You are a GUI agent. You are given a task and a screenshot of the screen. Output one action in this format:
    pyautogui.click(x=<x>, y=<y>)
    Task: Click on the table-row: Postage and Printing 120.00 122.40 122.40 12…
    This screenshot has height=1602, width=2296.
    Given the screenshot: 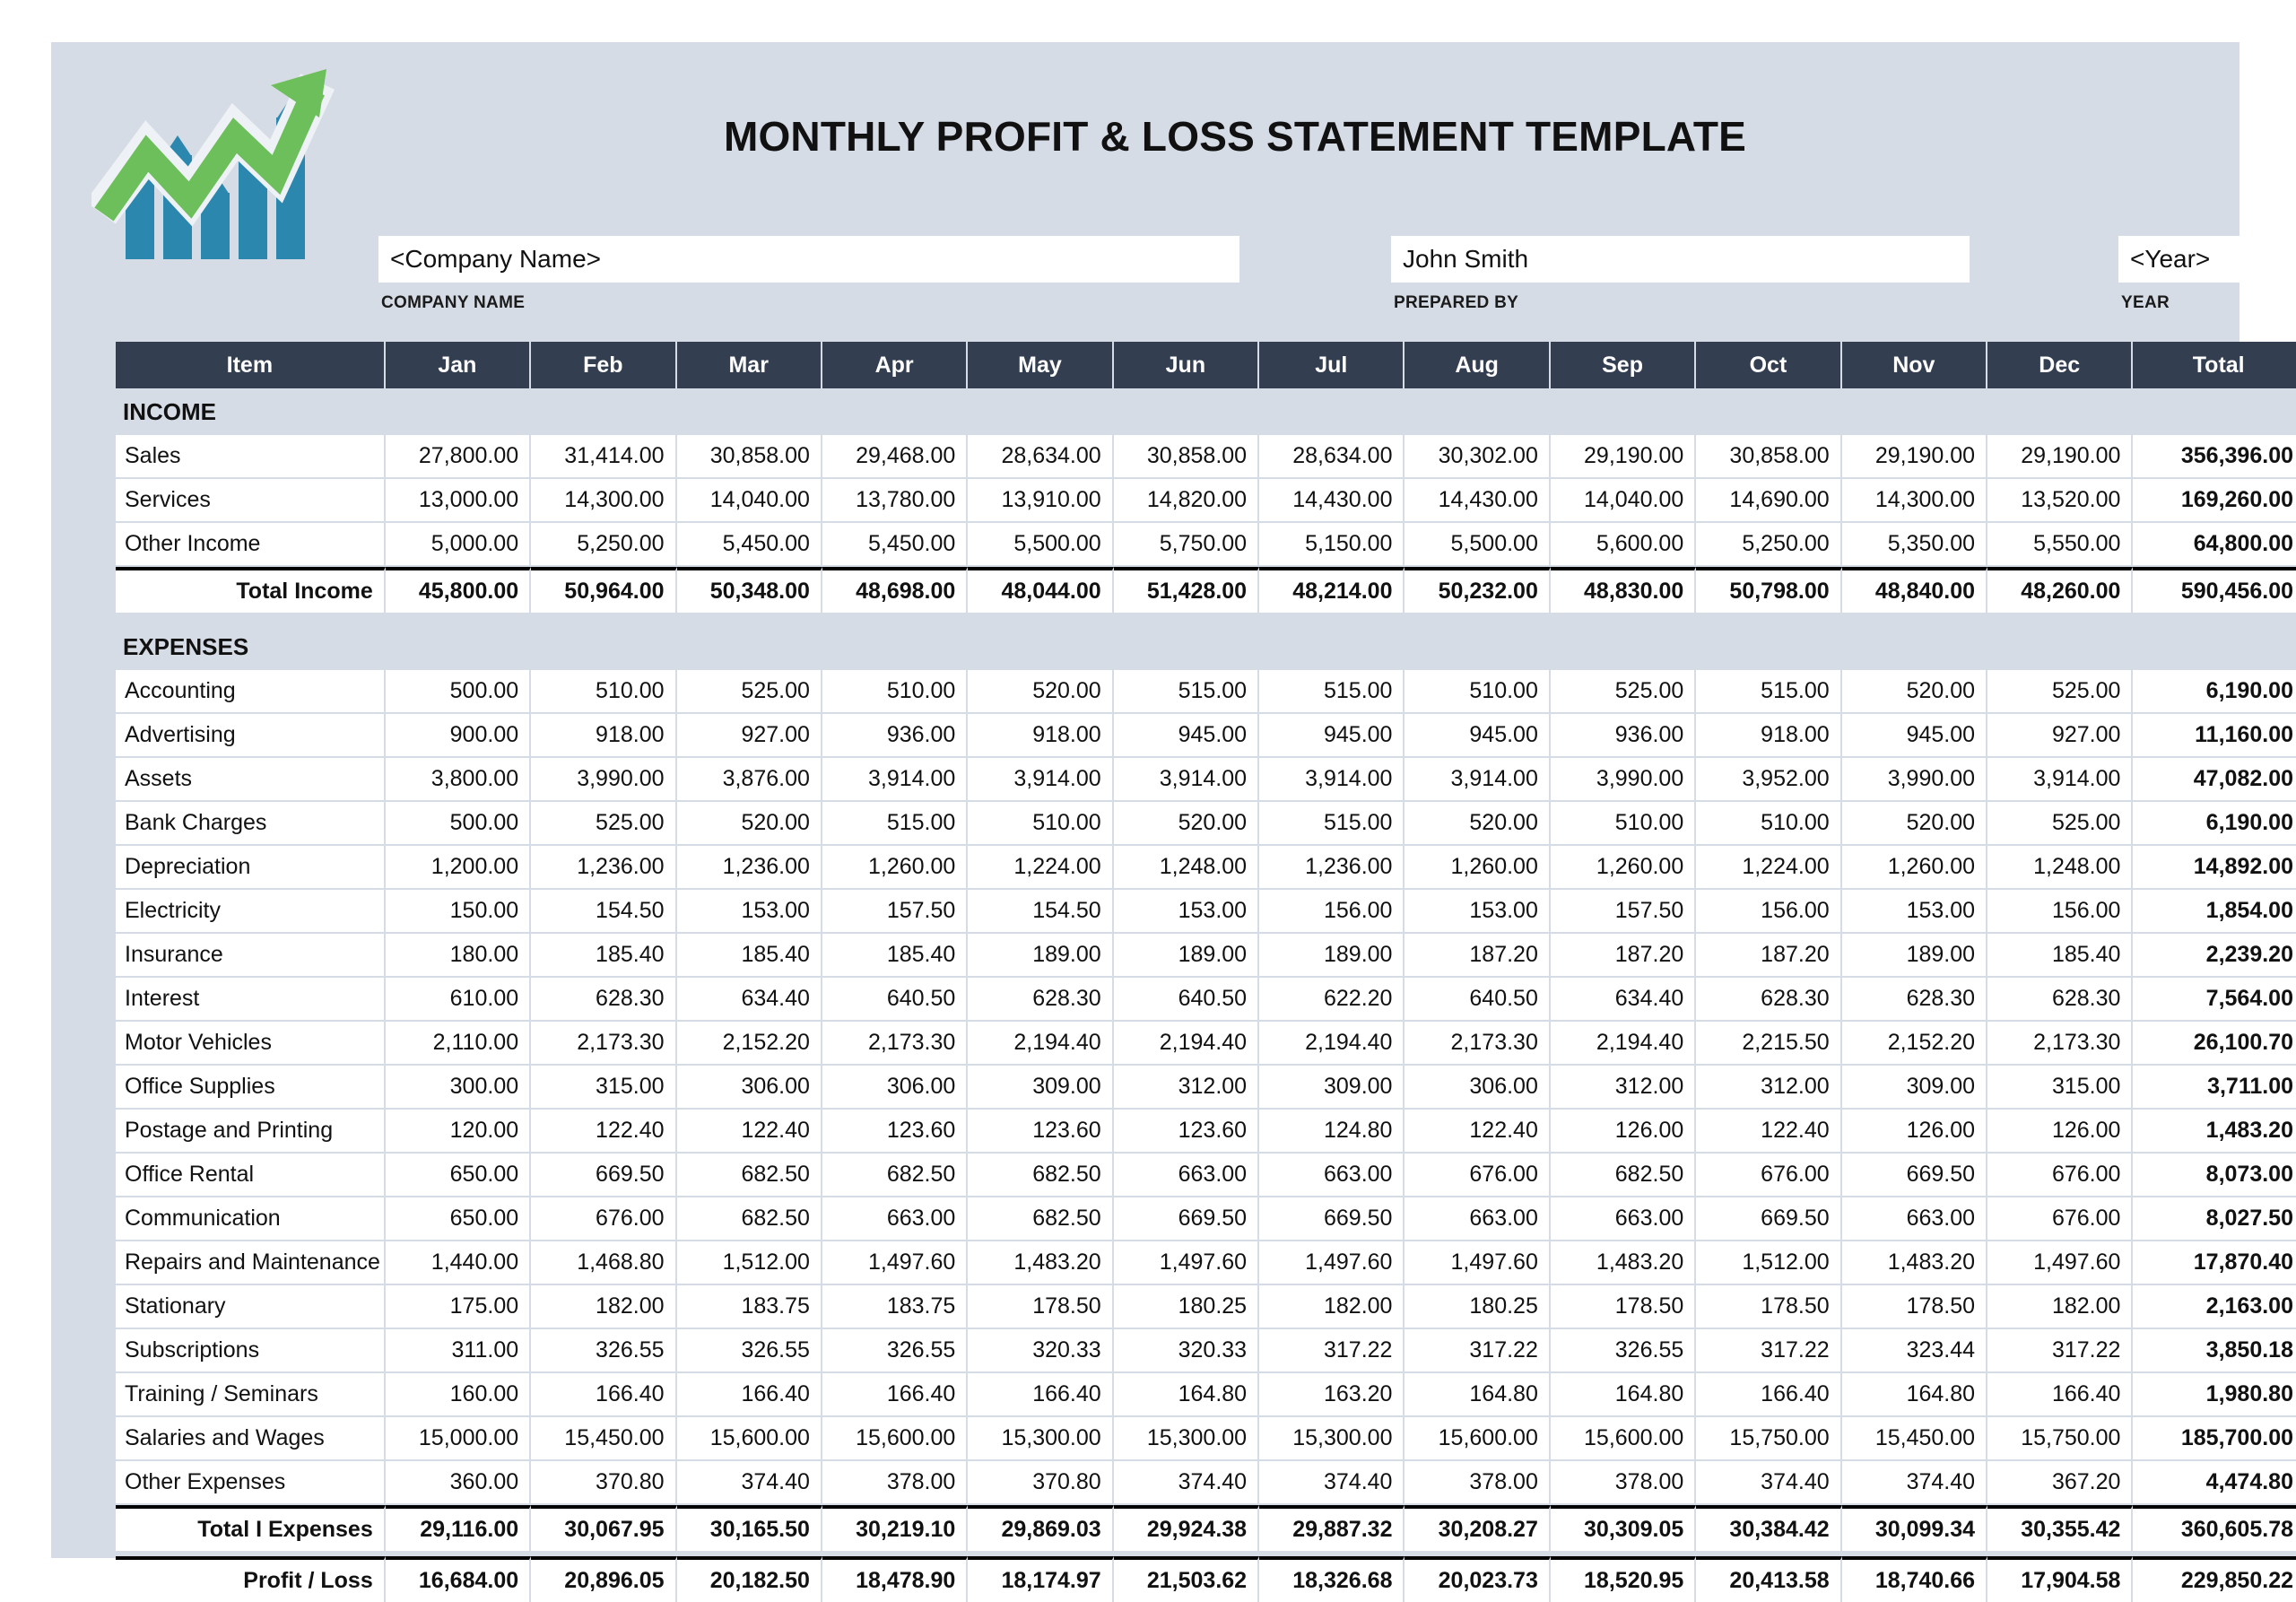 What is the action you would take?
    pyautogui.click(x=1206, y=1132)
    